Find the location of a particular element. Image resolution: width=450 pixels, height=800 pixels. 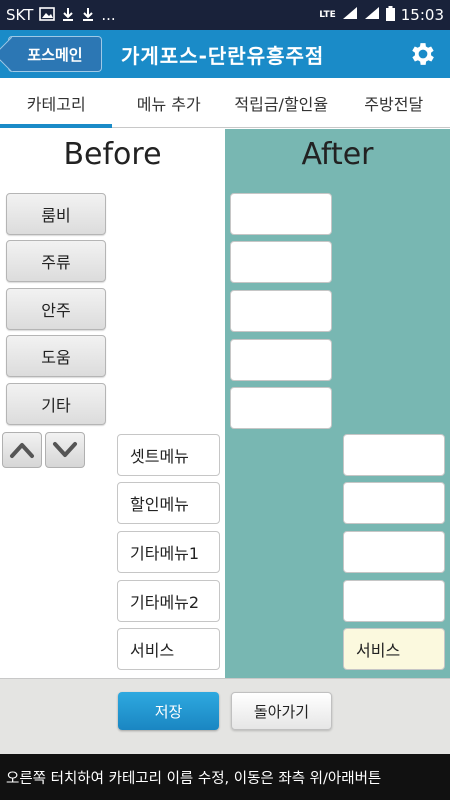

chevron-up-icon is located at coordinates (22, 450).